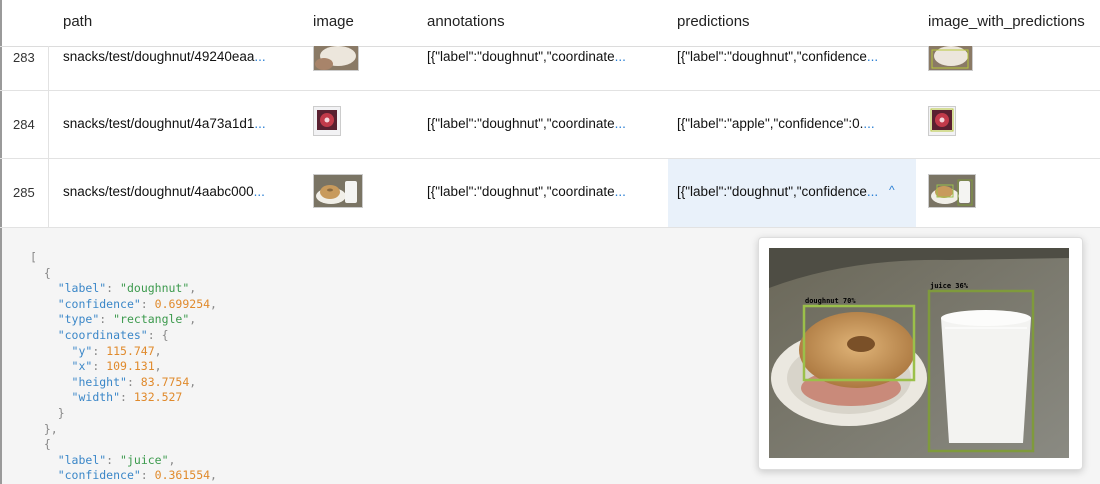 The image size is (1100, 484). Describe the element at coordinates (892, 190) in the screenshot. I see `chevron-up-icon: ^` at that location.